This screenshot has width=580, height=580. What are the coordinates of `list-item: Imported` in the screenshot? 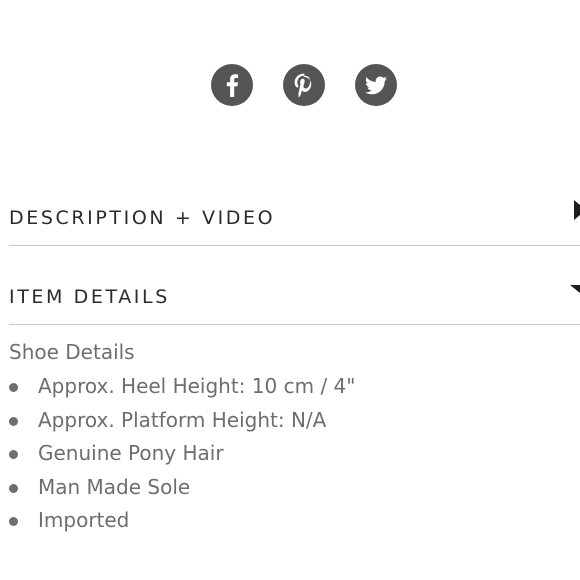 It's located at (289, 521).